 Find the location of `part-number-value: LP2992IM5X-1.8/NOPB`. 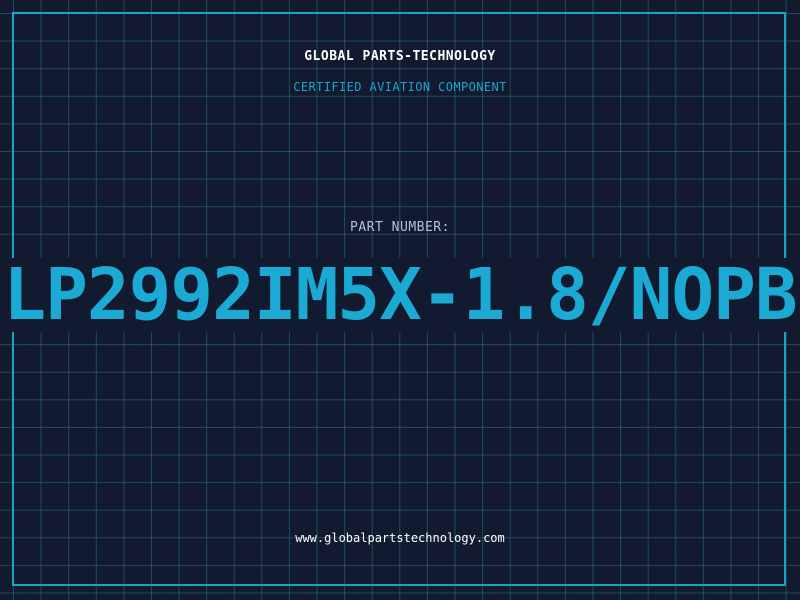

part-number-value: LP2992IM5X-1.8/NOPB is located at coordinates (400, 295).